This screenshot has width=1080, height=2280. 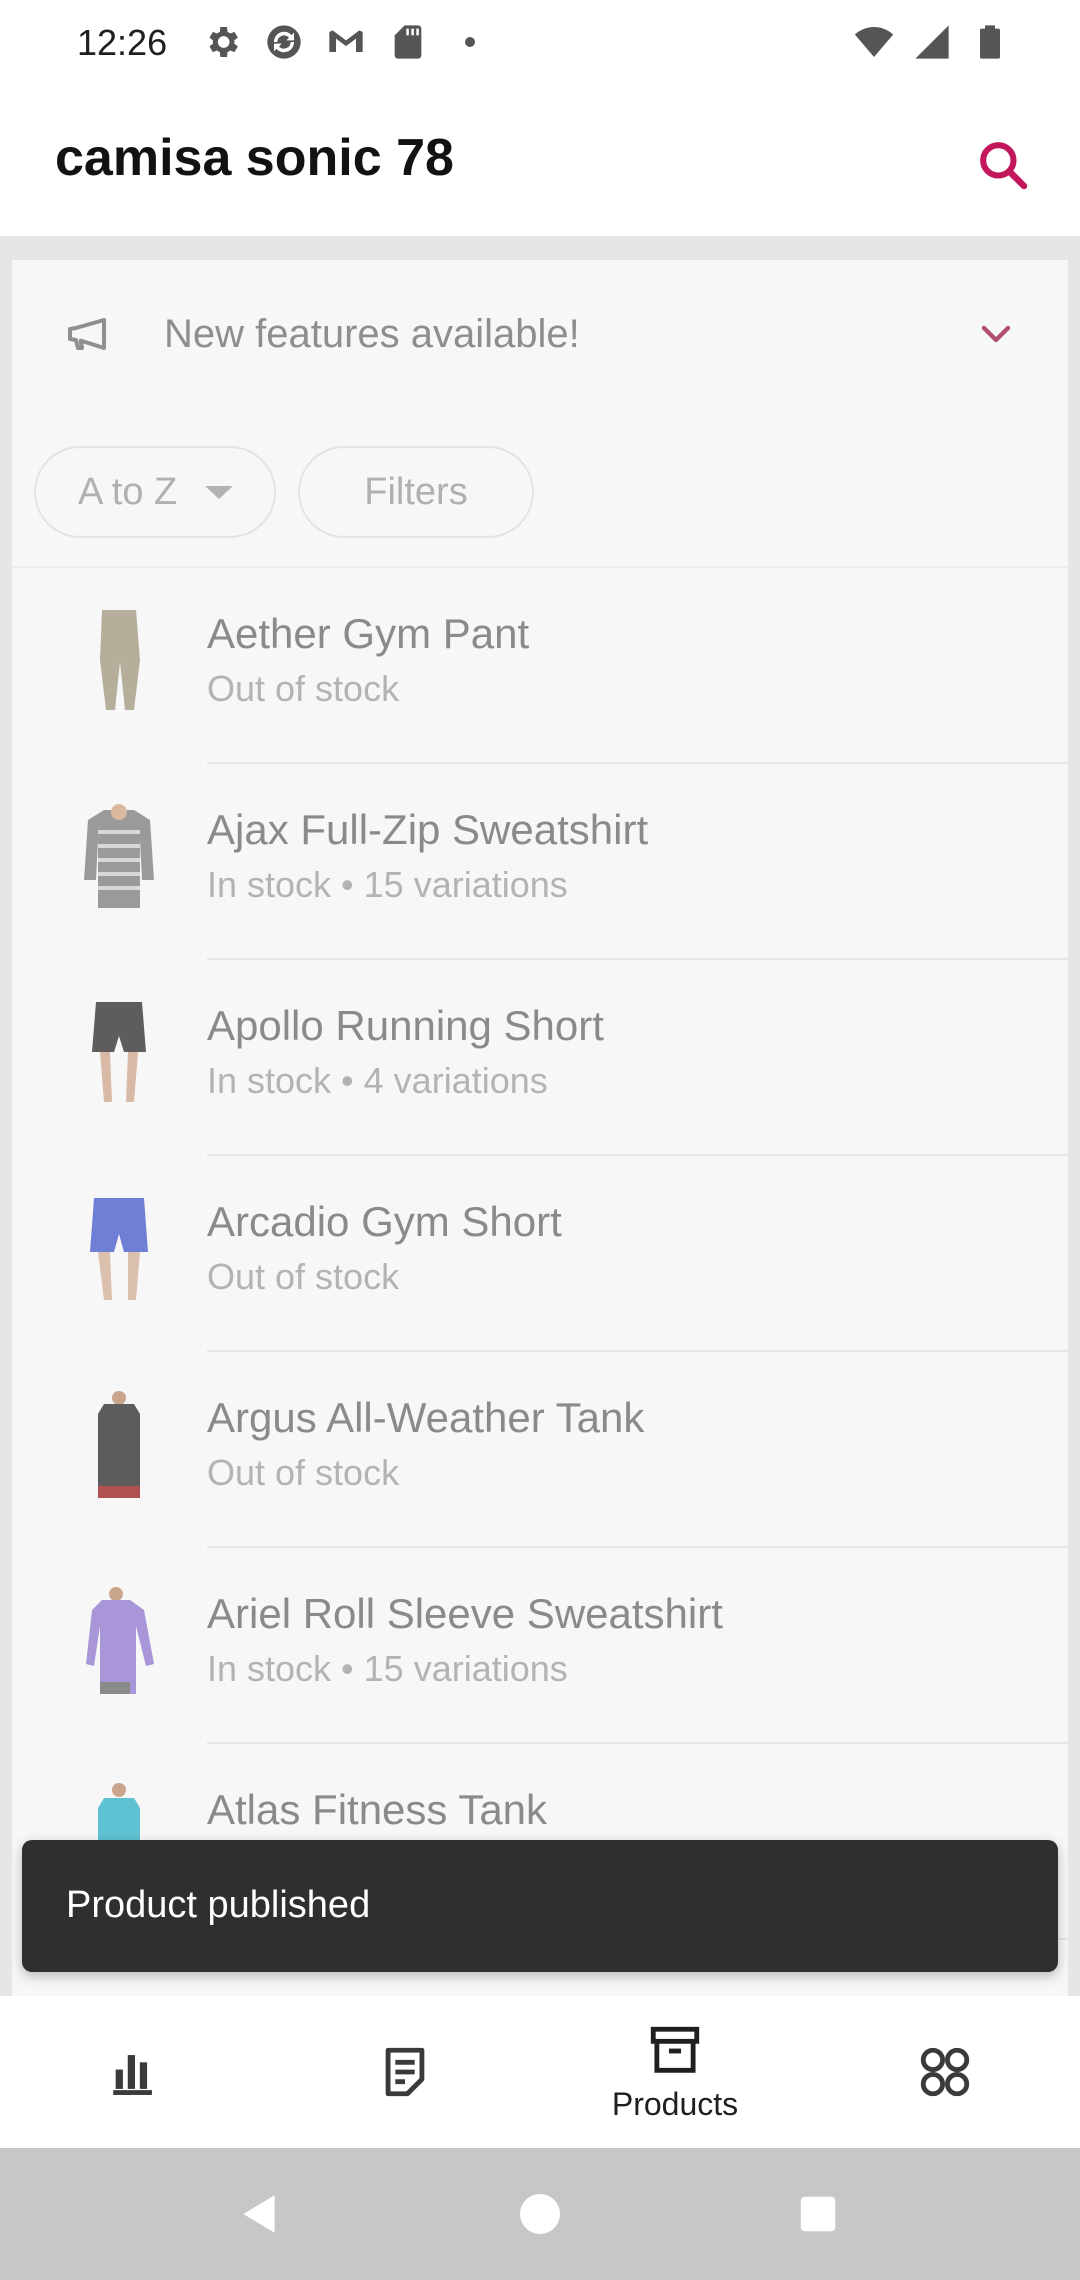 I want to click on orders-icon, so click(x=405, y=2072).